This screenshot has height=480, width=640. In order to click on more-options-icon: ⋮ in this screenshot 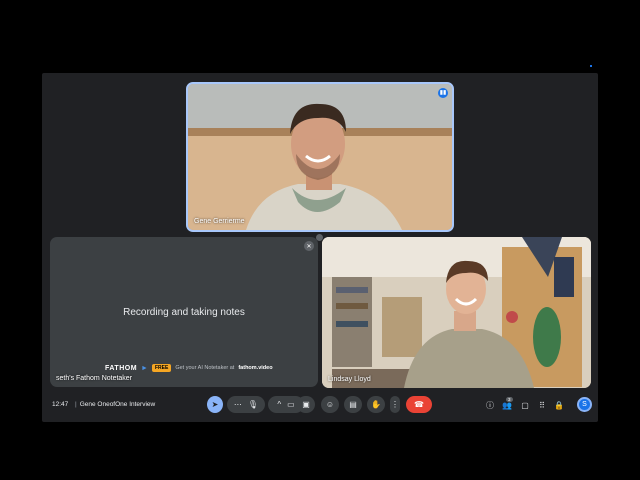, I will do `click(395, 404)`.